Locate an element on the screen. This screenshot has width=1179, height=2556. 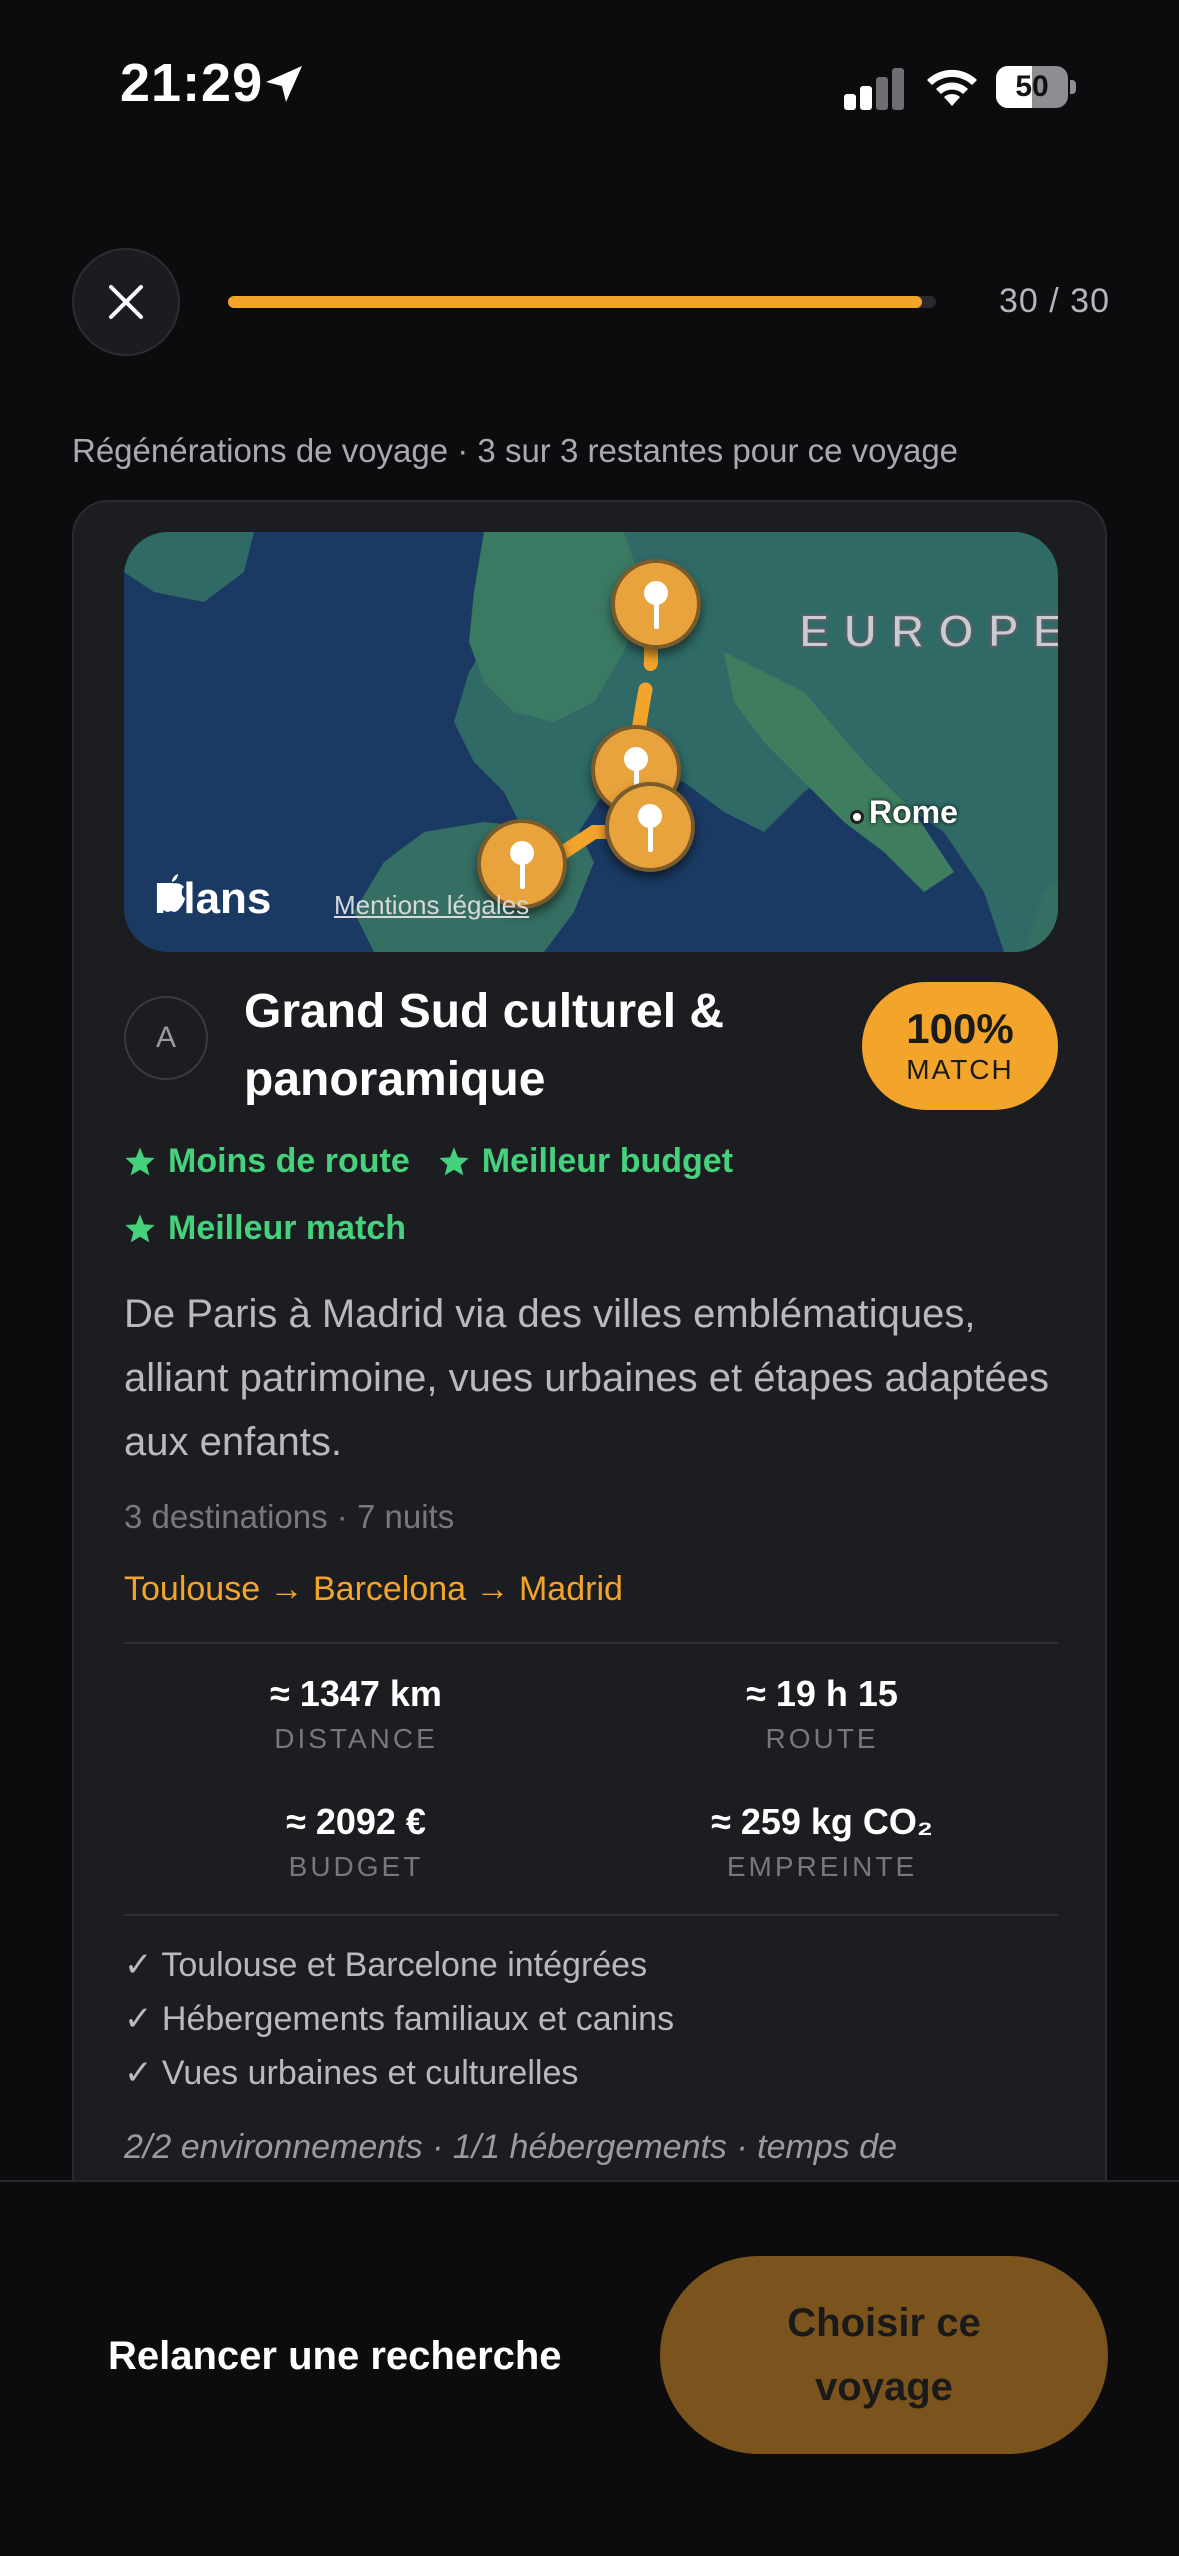
map-pin-barcelona is located at coordinates (650, 827).